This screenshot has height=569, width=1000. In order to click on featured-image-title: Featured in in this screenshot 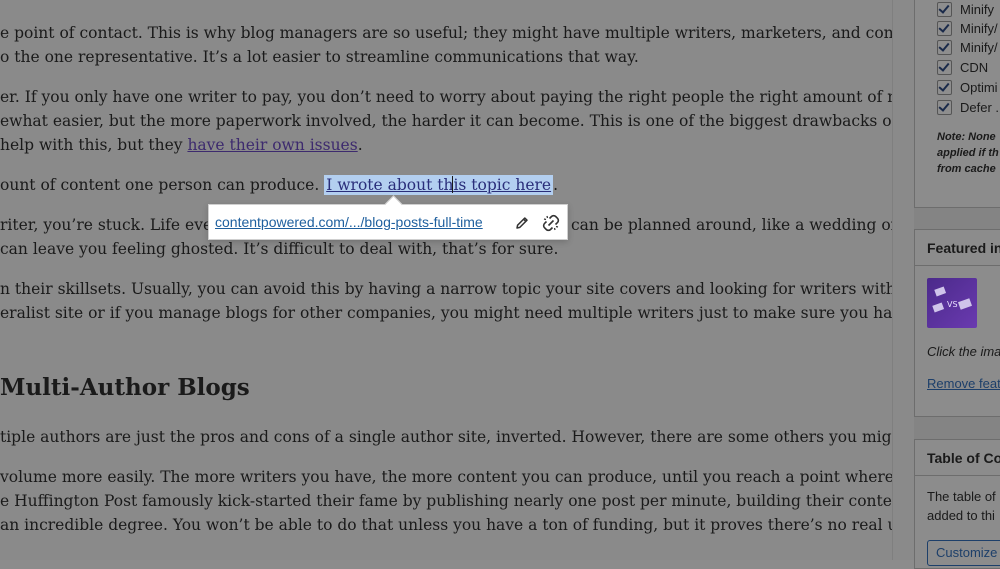, I will do `click(963, 248)`.